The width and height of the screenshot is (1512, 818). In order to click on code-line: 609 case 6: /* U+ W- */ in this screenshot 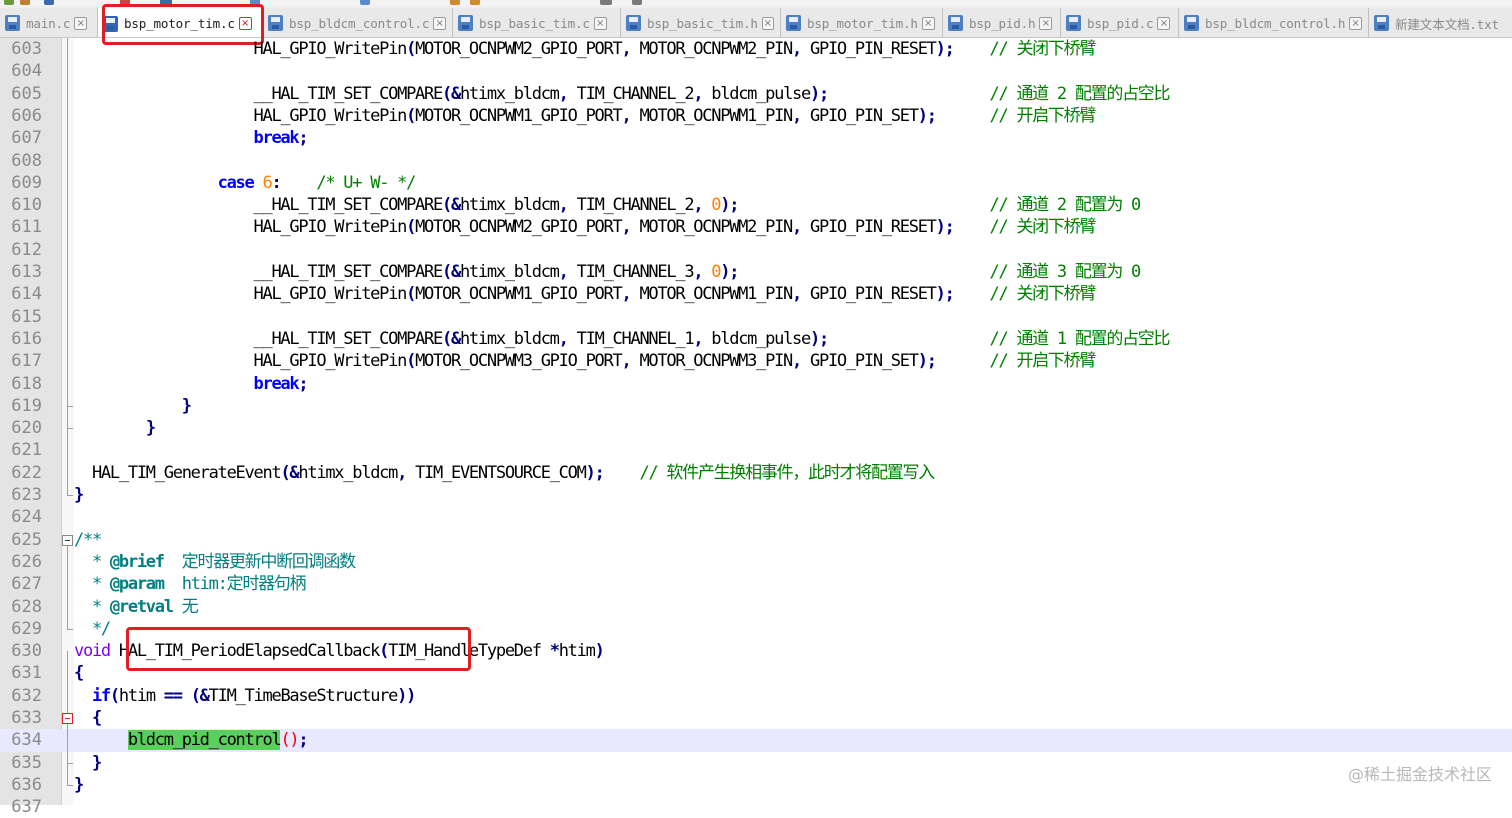, I will do `click(756, 183)`.